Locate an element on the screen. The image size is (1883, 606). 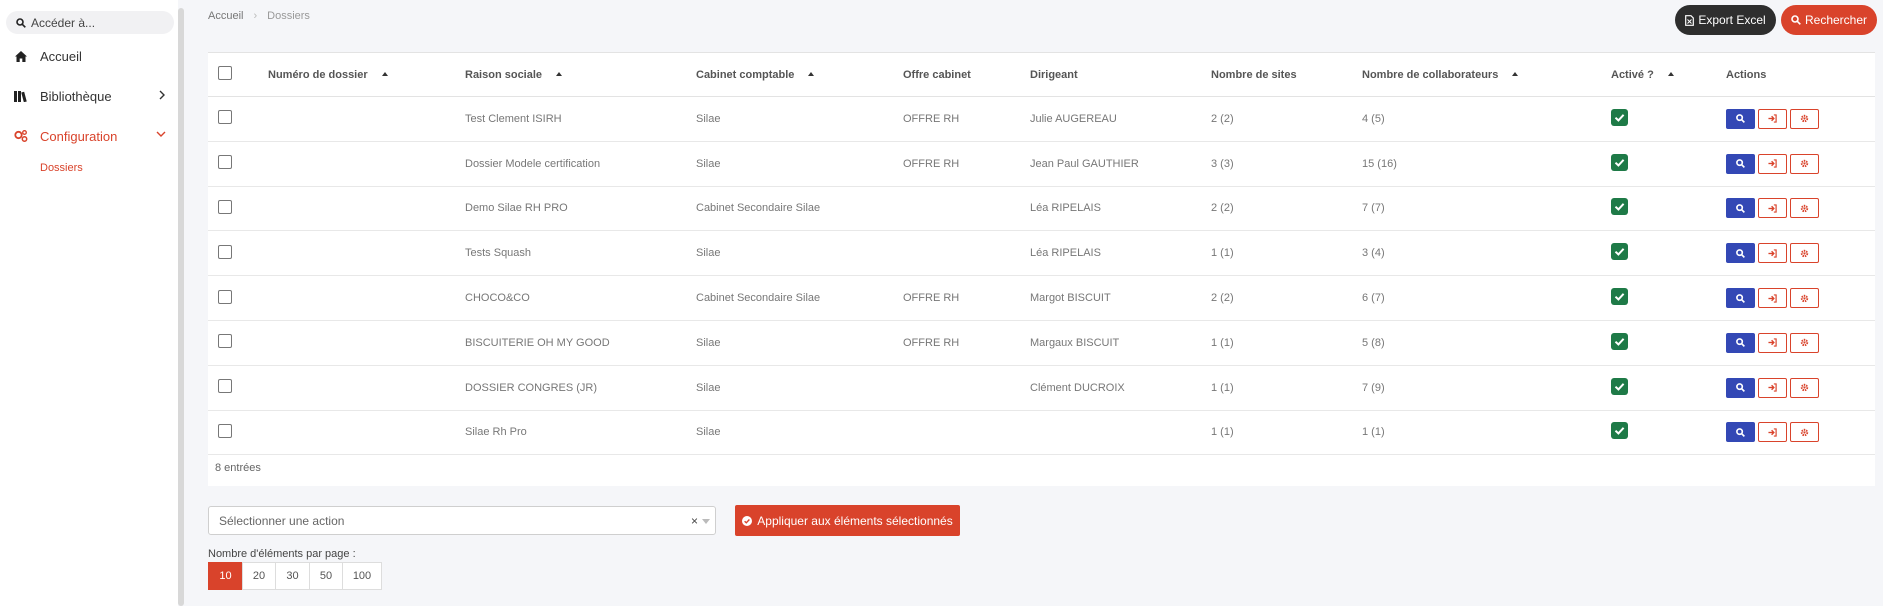
search-button: Rechercher is located at coordinates (1829, 20).